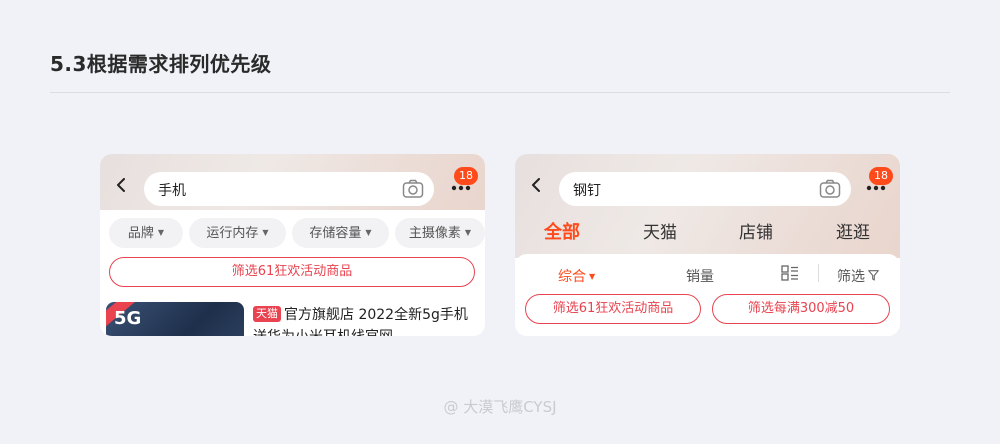 Image resolution: width=1000 pixels, height=444 pixels. What do you see at coordinates (500, 92) in the screenshot?
I see `divider` at bounding box center [500, 92].